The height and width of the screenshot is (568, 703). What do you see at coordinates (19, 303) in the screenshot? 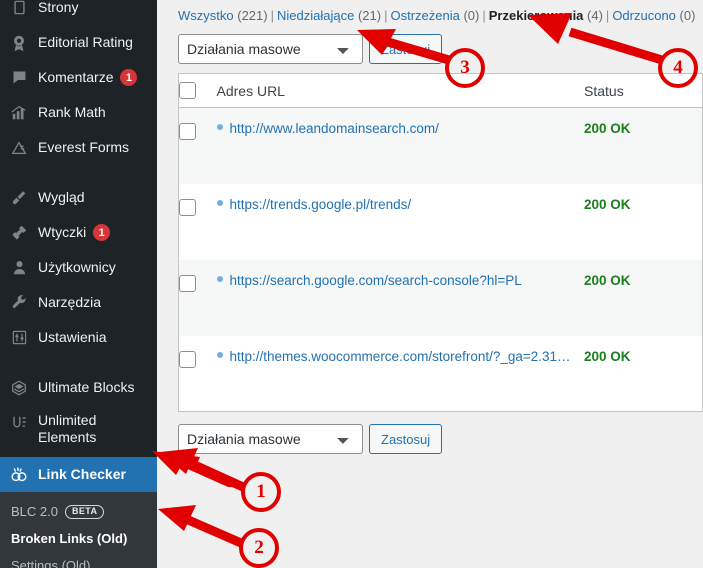
I see `wrench-icon` at bounding box center [19, 303].